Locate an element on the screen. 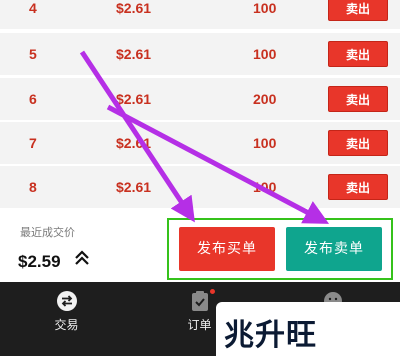 The width and height of the screenshot is (400, 356). order-row: 6 $2.61 200 卖出 is located at coordinates (200, 100).